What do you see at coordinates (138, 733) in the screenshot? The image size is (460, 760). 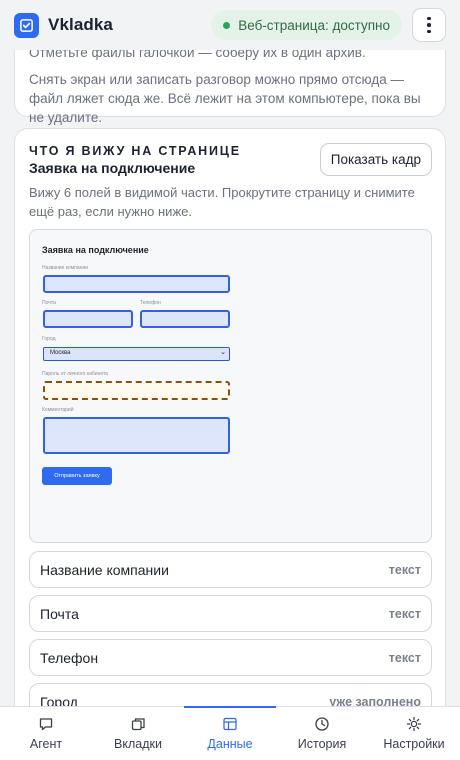 I see `nav-tabs: Вкладки` at bounding box center [138, 733].